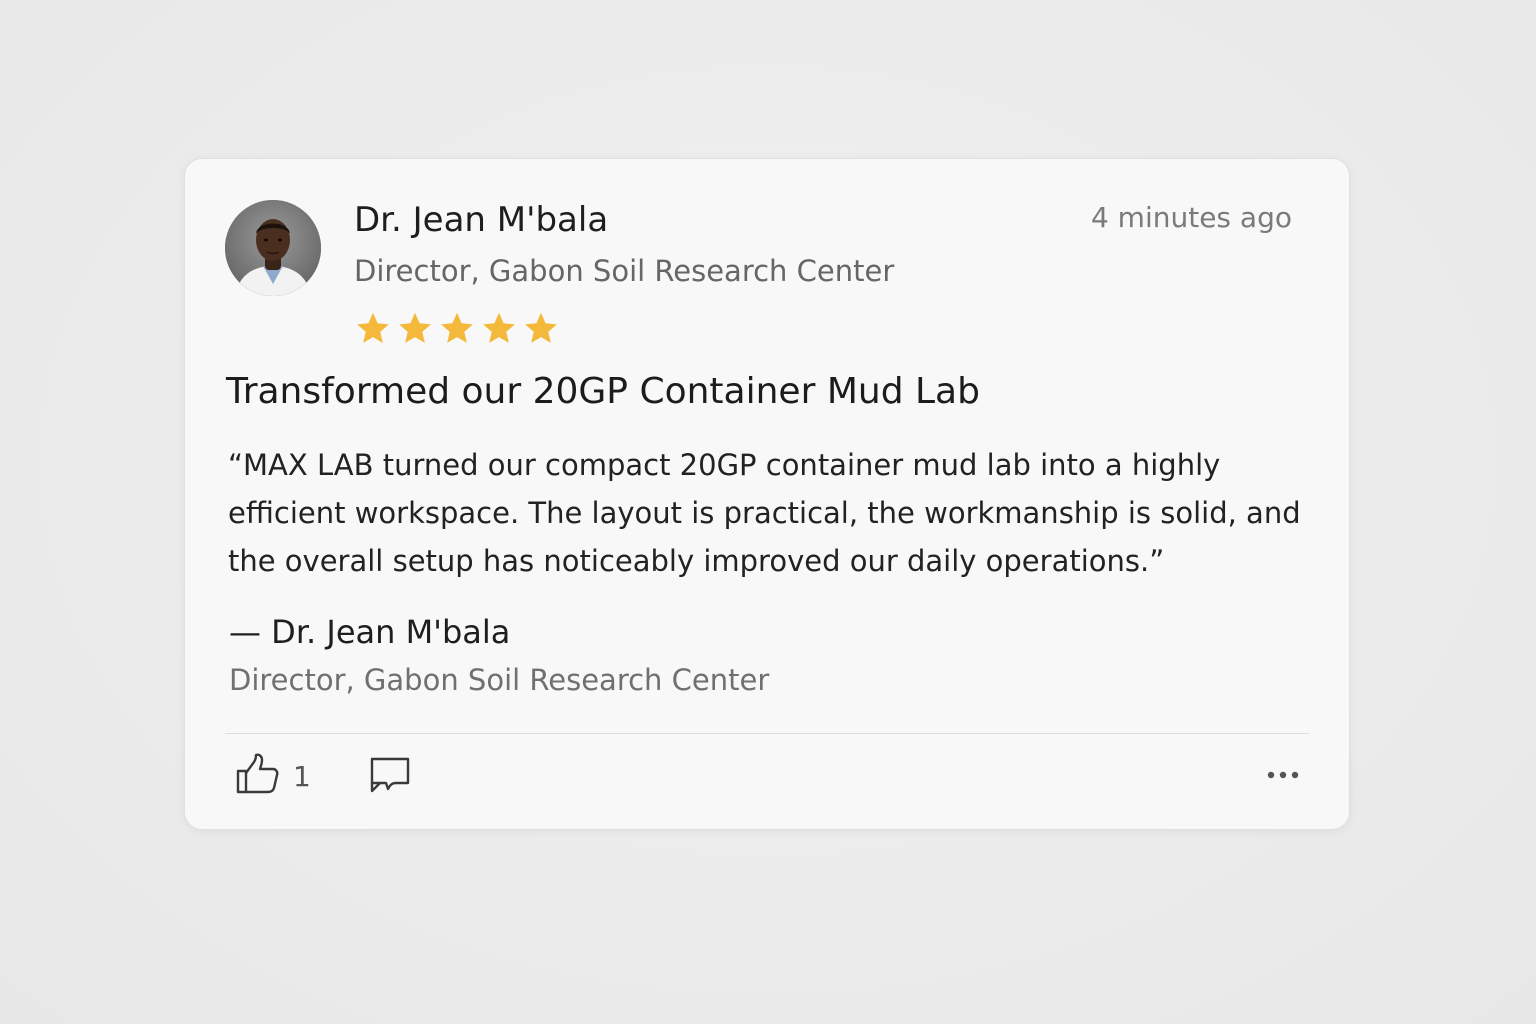 The image size is (1536, 1024). I want to click on signature-name: — Dr. Jean M'bala, so click(370, 632).